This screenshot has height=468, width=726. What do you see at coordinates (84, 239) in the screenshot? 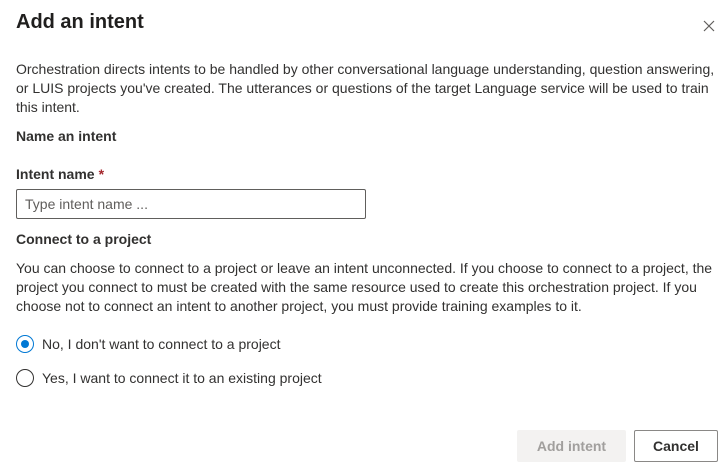
I see `connect-project-heading: Connect to a project` at bounding box center [84, 239].